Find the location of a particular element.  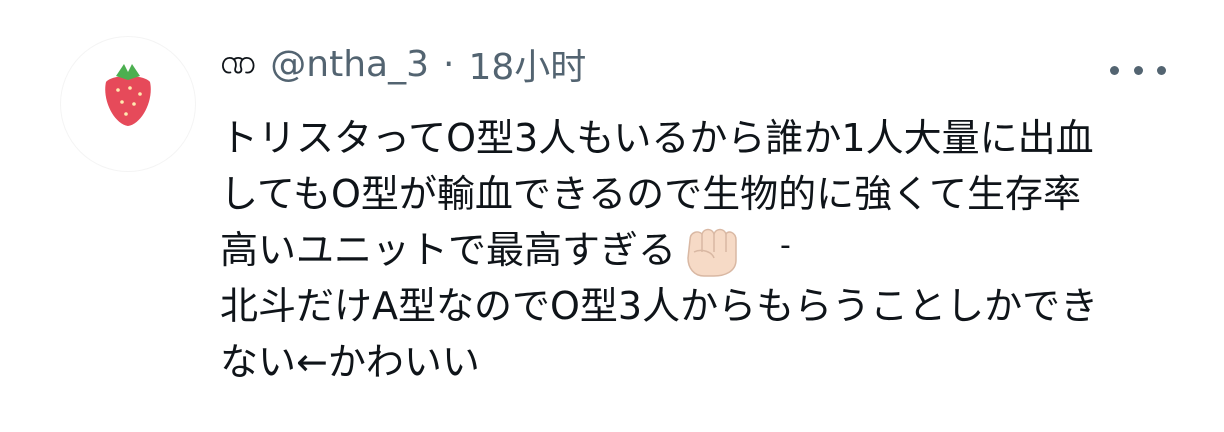

tweet-line: ない←かわいい is located at coordinates (350, 362).